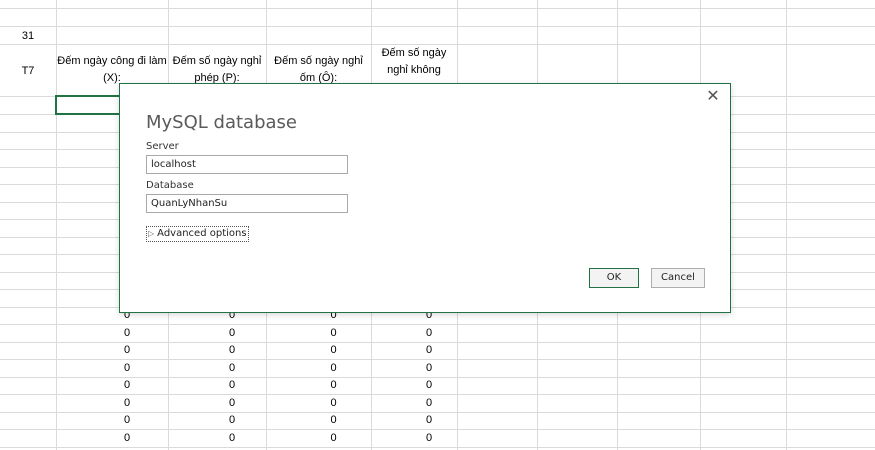  What do you see at coordinates (247, 203) in the screenshot?
I see `database-input` at bounding box center [247, 203].